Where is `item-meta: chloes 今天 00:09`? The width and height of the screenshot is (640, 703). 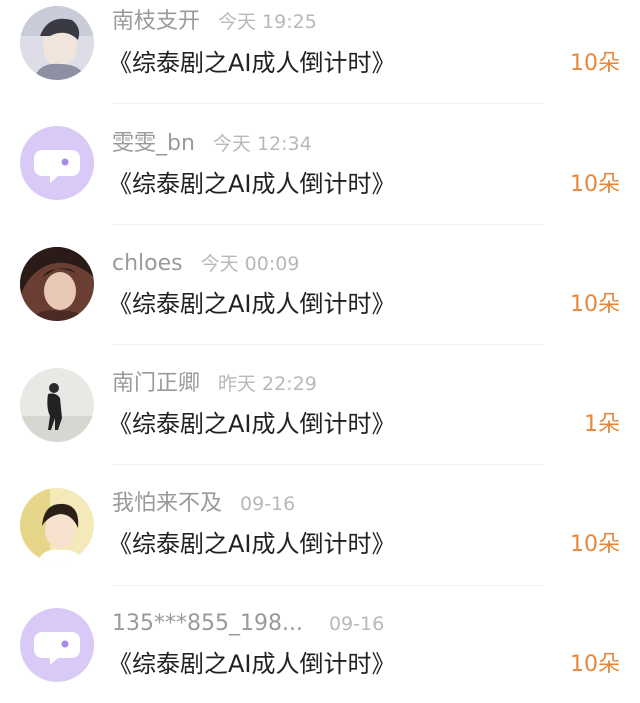
item-meta: chloes 今天 00:09 is located at coordinates (205, 264).